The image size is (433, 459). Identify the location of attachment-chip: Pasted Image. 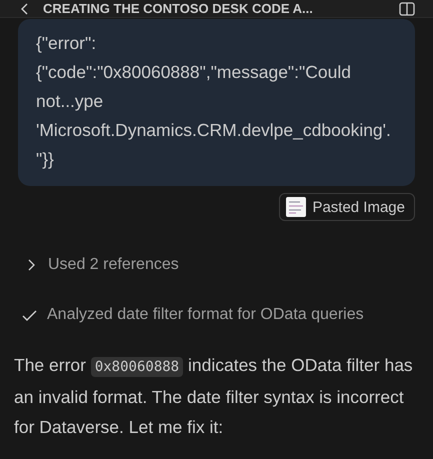
(347, 207).